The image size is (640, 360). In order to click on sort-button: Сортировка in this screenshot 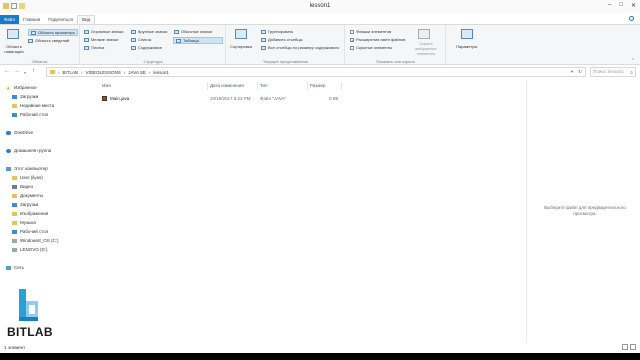, I will do `click(241, 46)`.